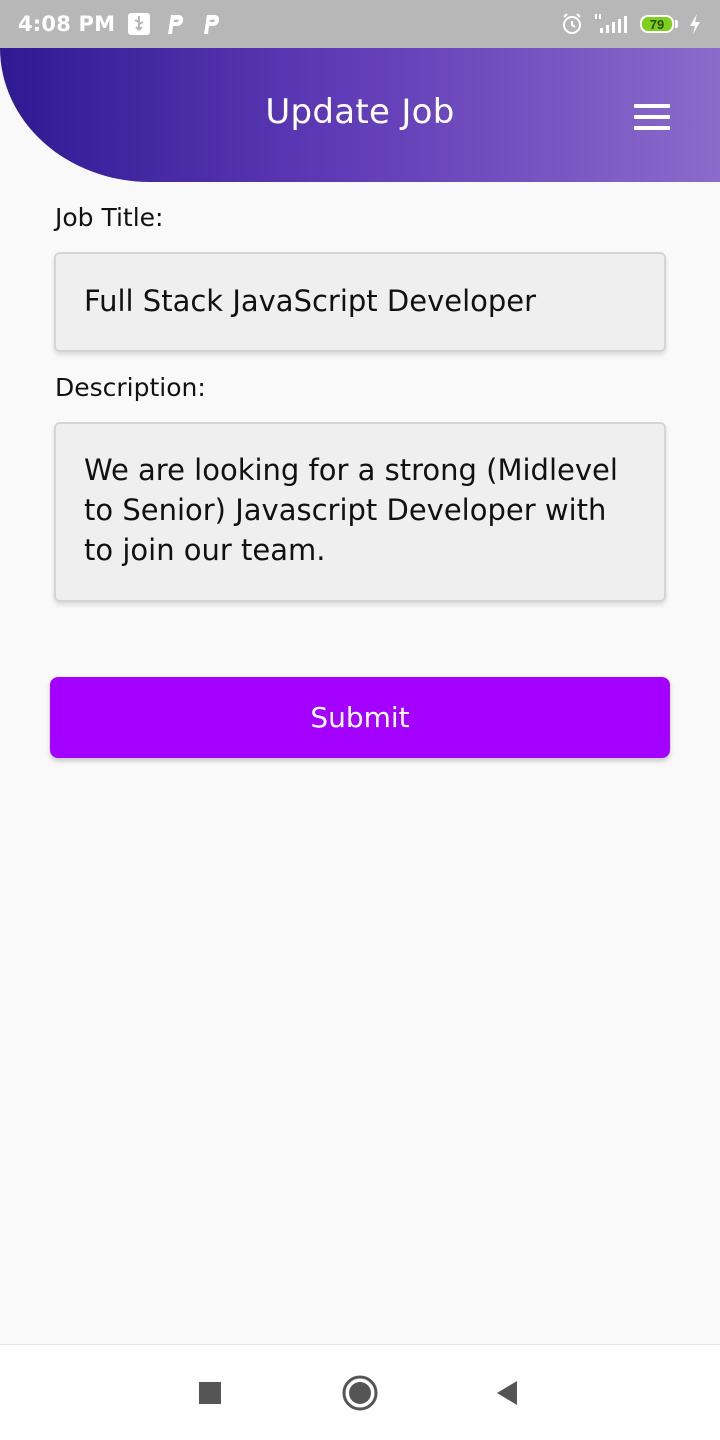  What do you see at coordinates (360, 112) in the screenshot?
I see `page-title: Update Job` at bounding box center [360, 112].